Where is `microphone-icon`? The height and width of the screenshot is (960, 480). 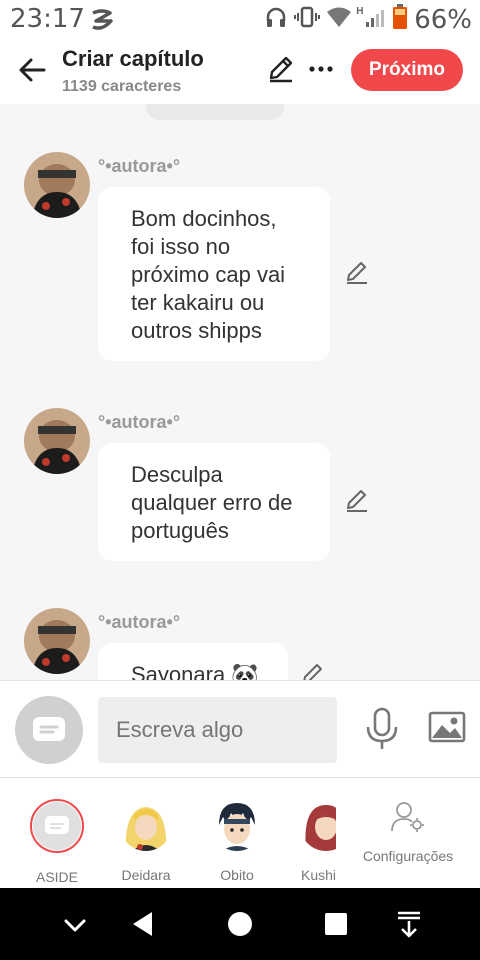
microphone-icon is located at coordinates (382, 731).